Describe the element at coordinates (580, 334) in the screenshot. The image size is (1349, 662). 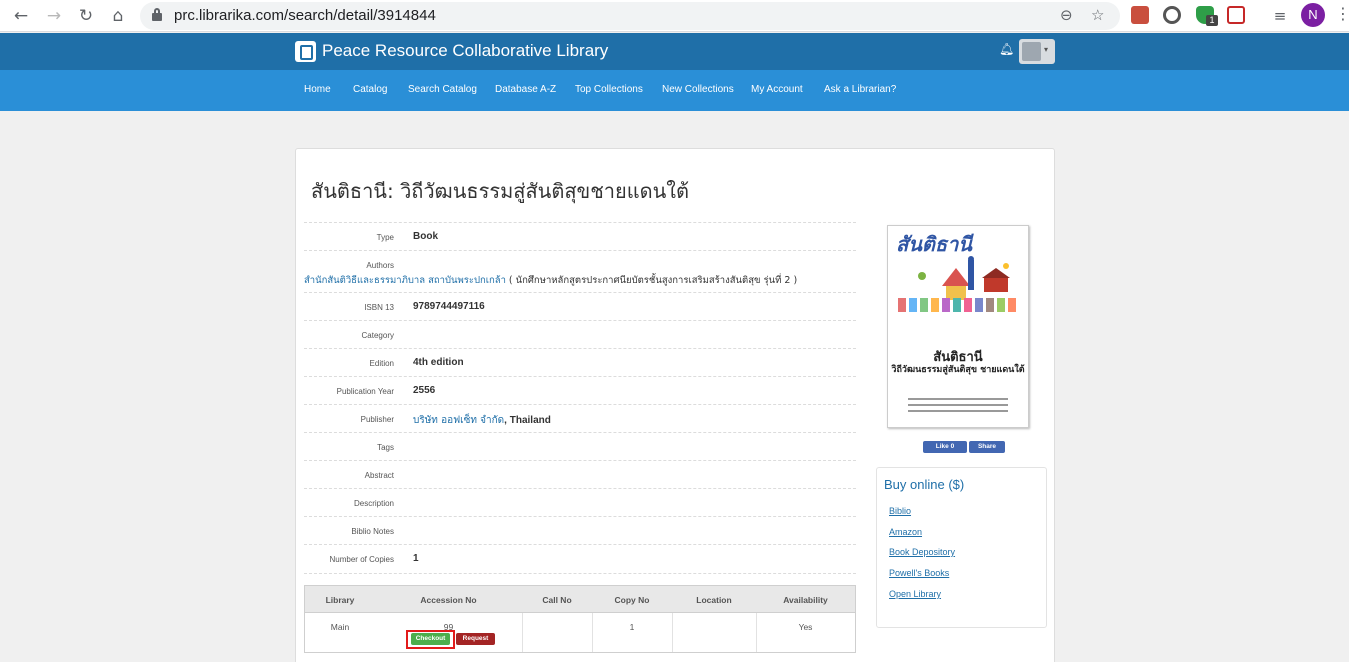
I see `detail-row-category: Category` at that location.